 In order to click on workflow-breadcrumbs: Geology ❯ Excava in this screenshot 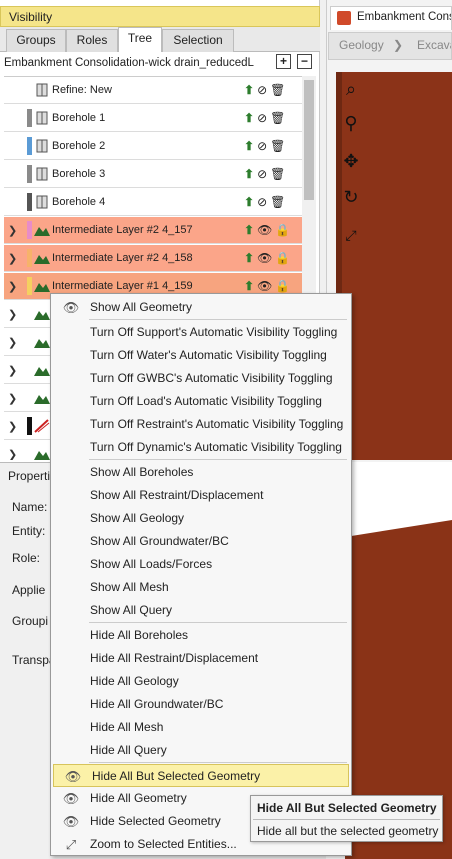, I will do `click(390, 46)`.